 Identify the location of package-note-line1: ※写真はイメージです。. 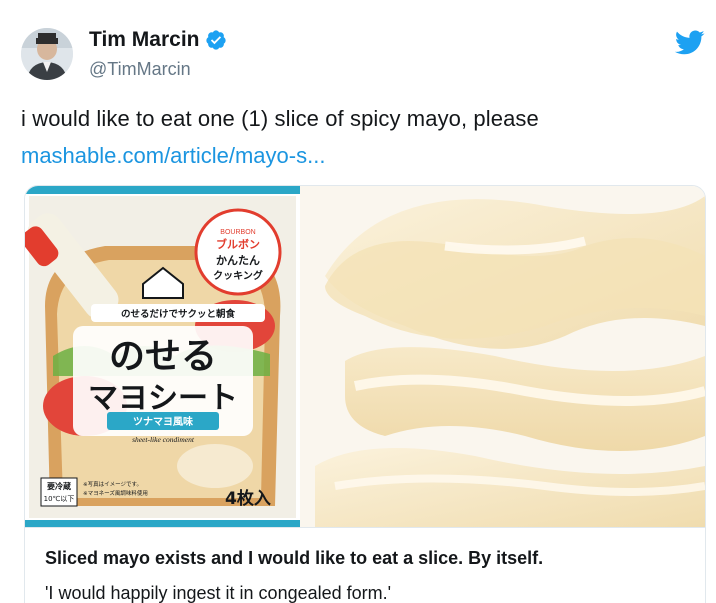
(112, 484).